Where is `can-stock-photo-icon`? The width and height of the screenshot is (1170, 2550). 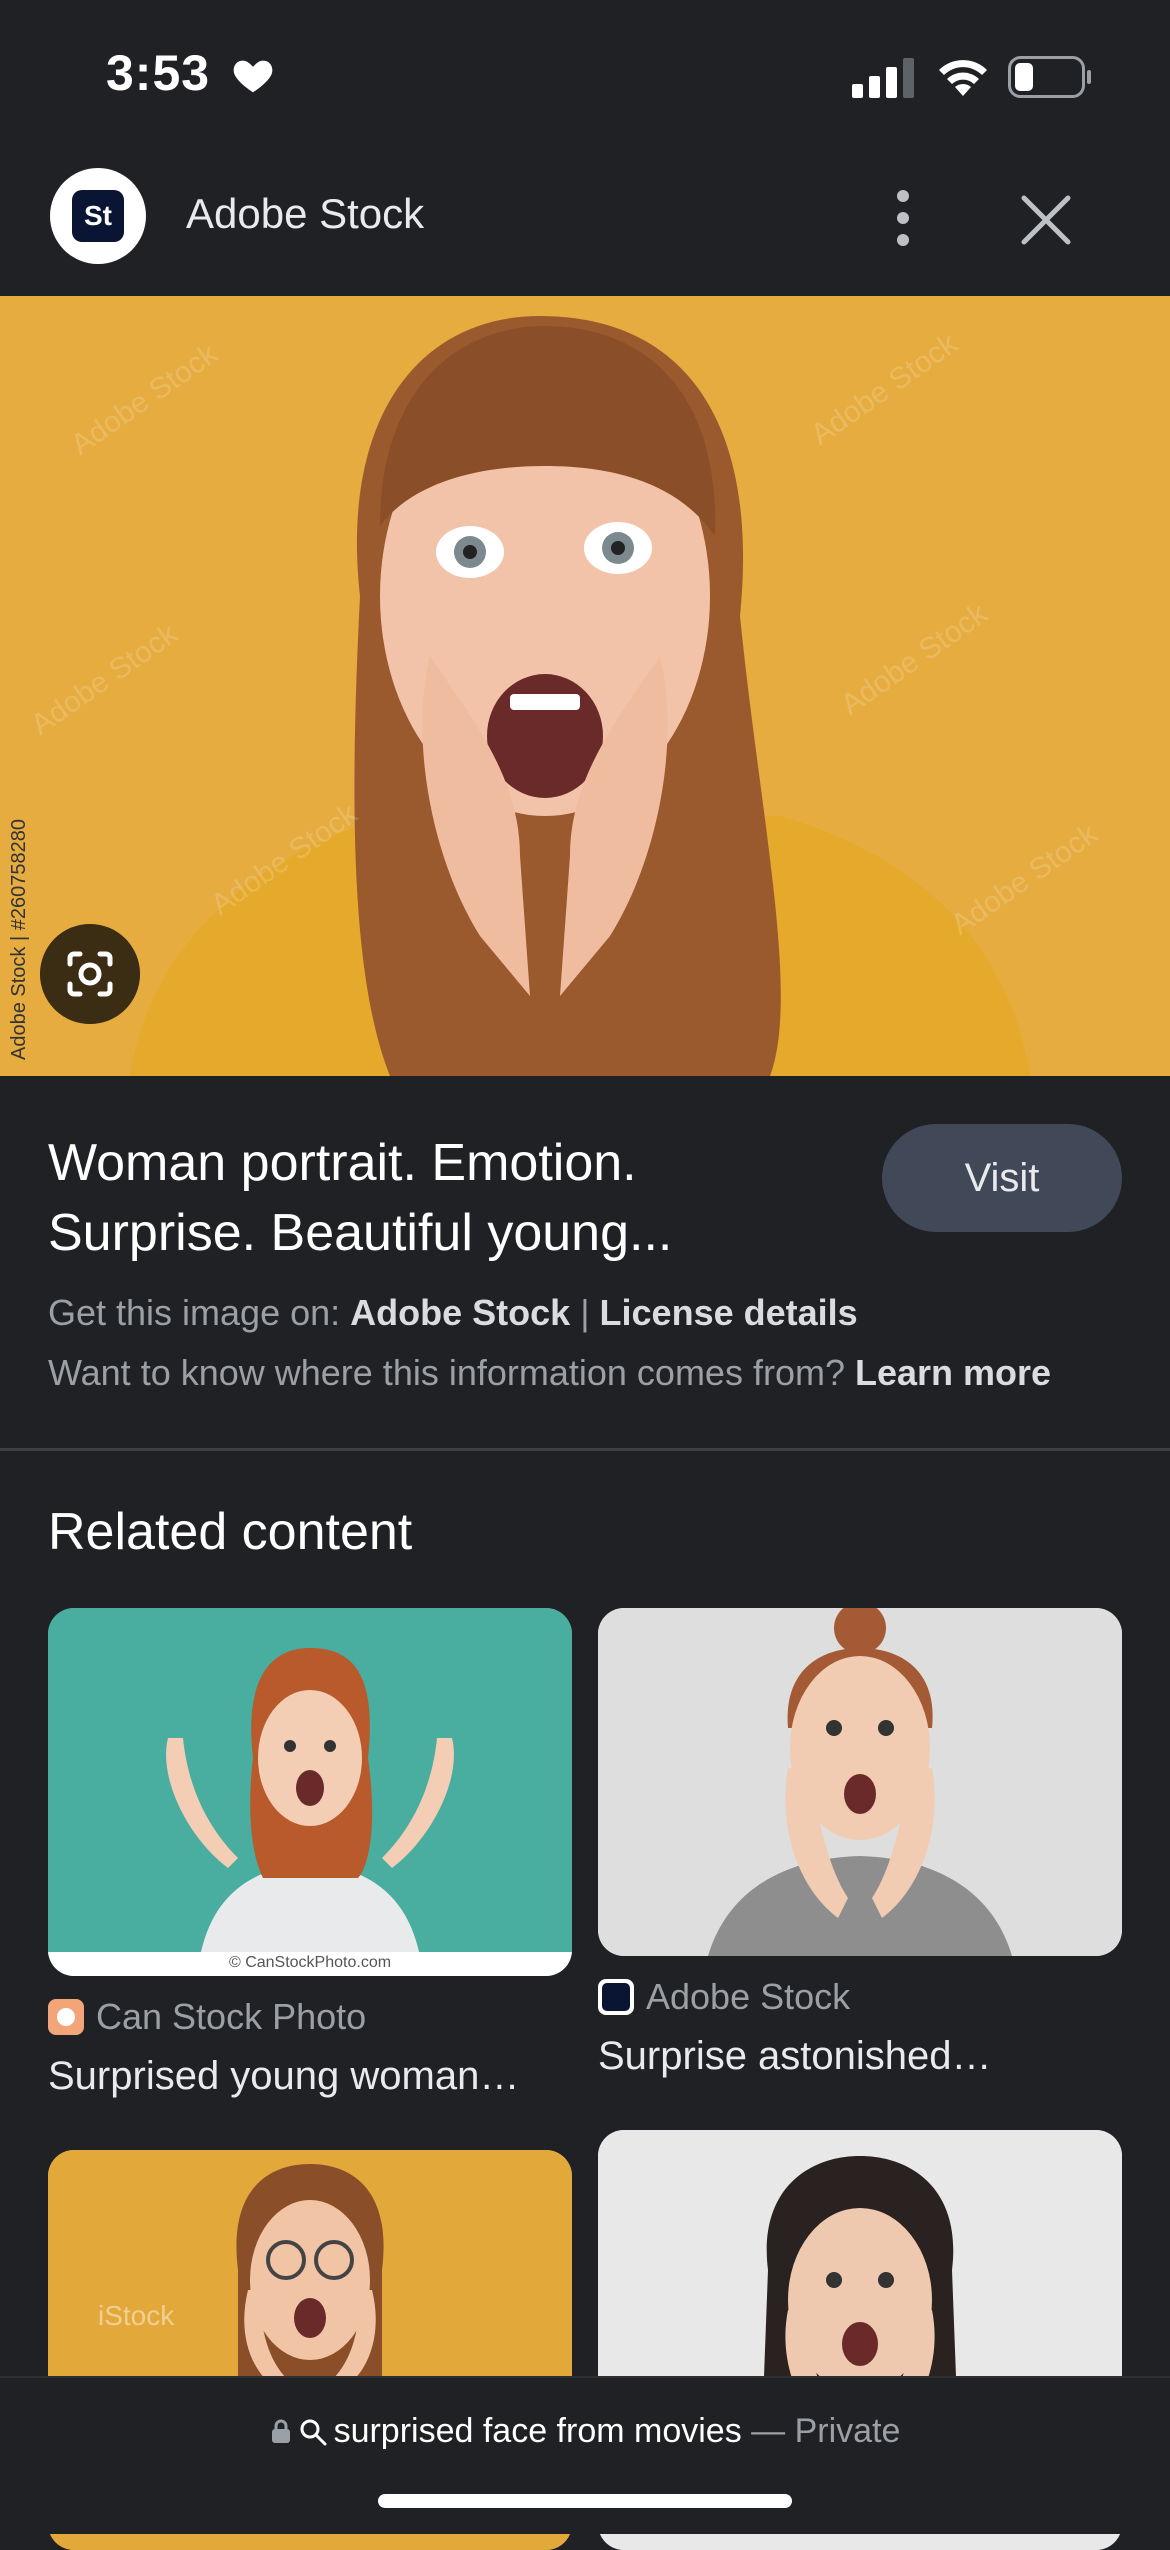
can-stock-photo-icon is located at coordinates (66, 2017).